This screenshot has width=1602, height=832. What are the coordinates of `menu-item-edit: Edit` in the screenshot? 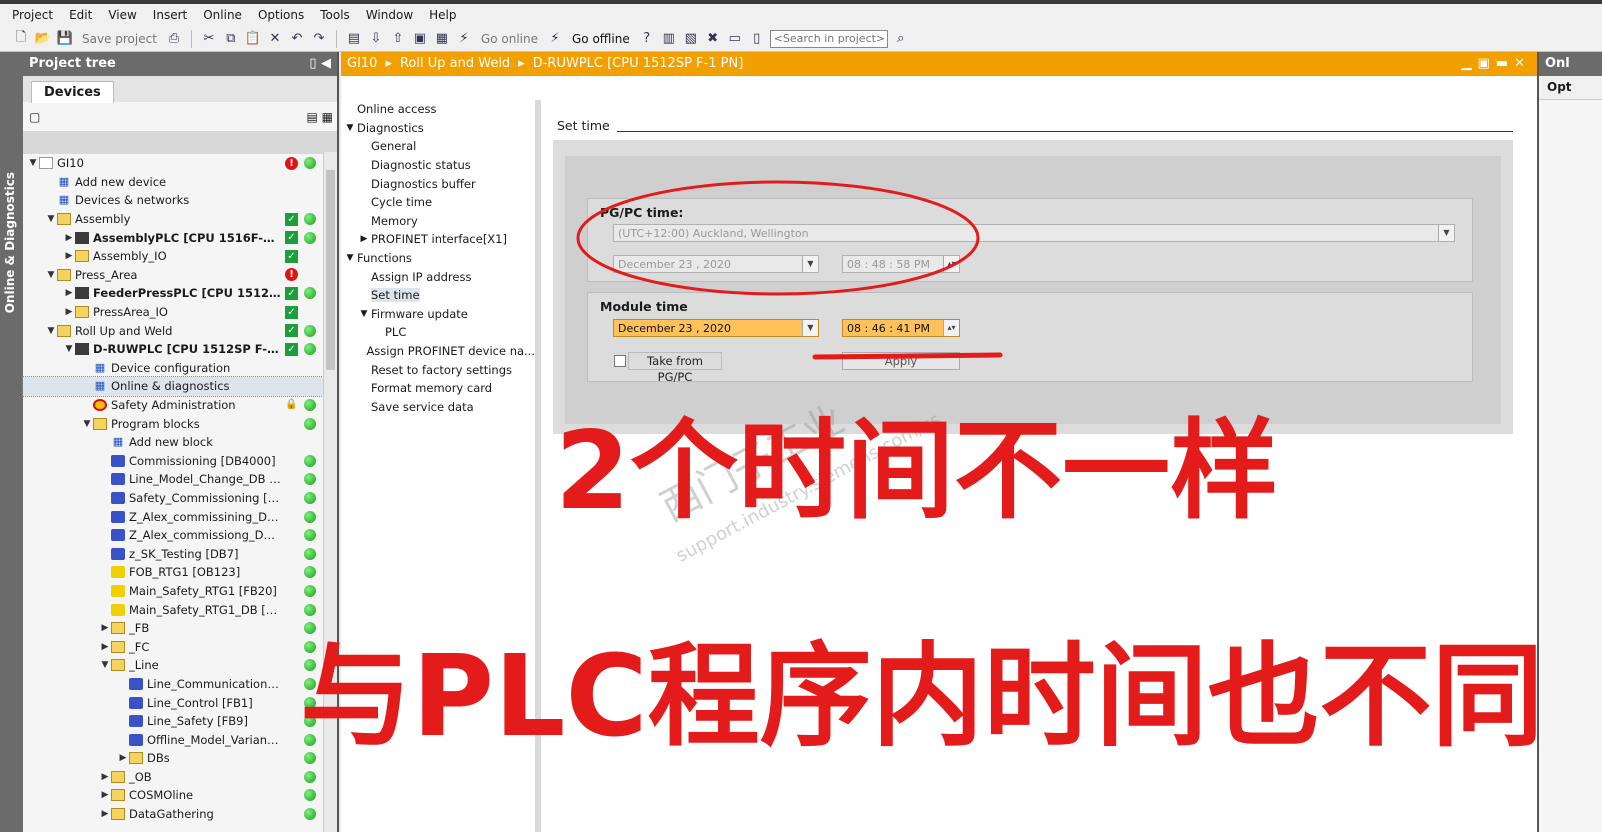 It's located at (80, 15).